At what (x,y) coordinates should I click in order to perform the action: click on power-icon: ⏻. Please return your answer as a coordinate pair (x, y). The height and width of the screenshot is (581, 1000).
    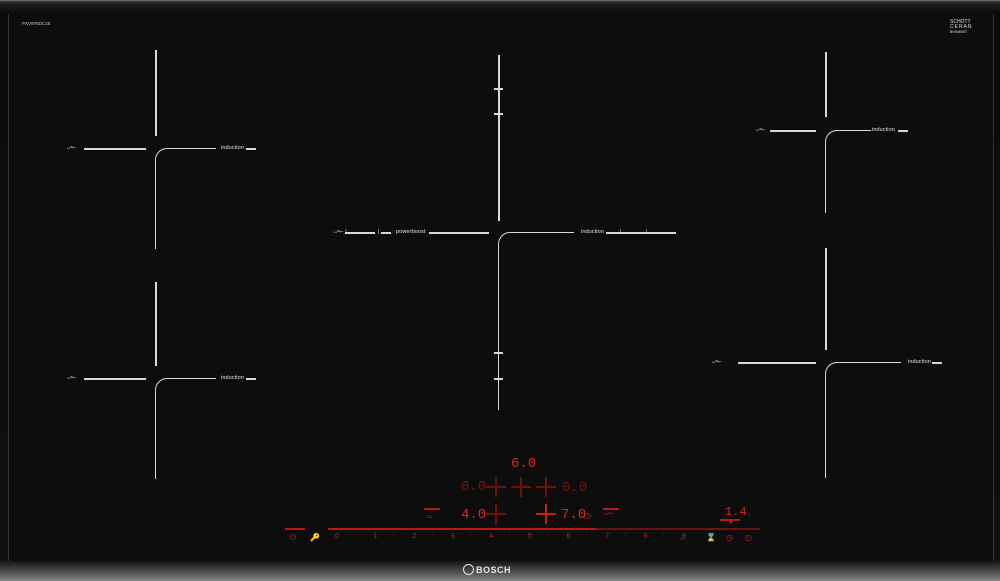
    Looking at the image, I should click on (293, 538).